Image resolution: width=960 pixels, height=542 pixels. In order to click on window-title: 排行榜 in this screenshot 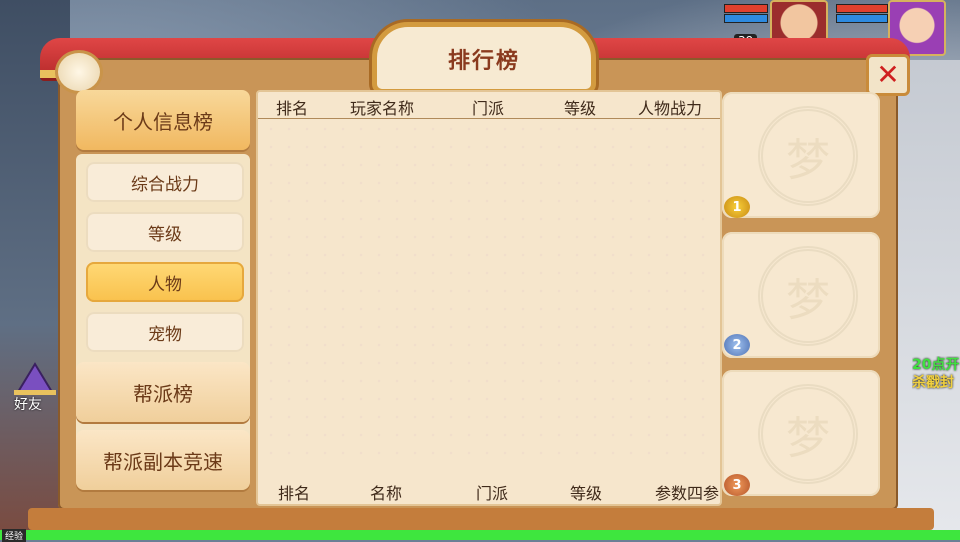, I will do `click(483, 61)`.